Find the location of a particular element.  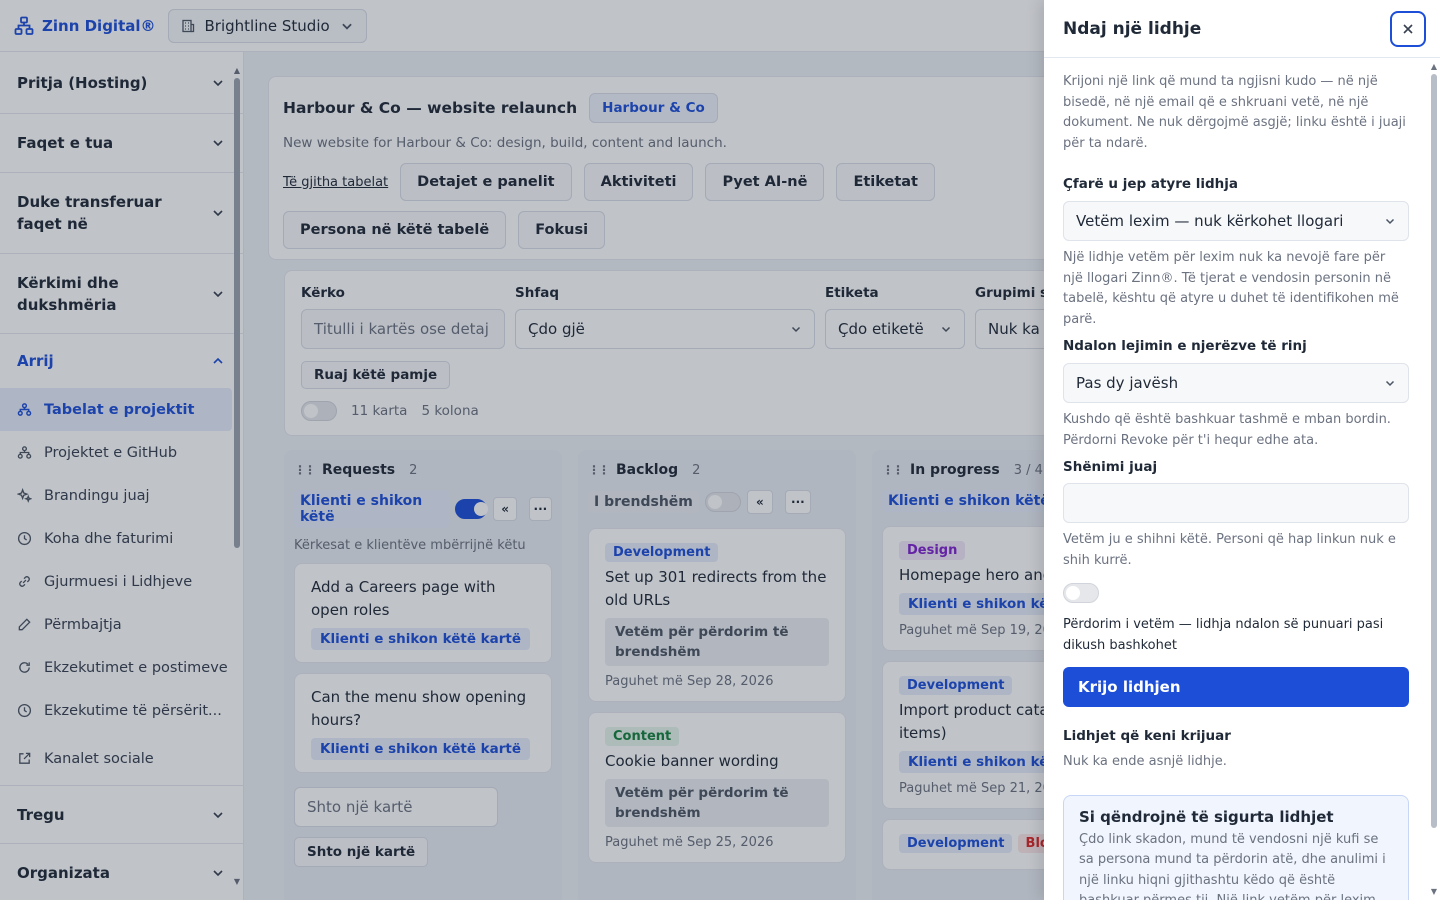

single-use-toggle is located at coordinates (1081, 593).